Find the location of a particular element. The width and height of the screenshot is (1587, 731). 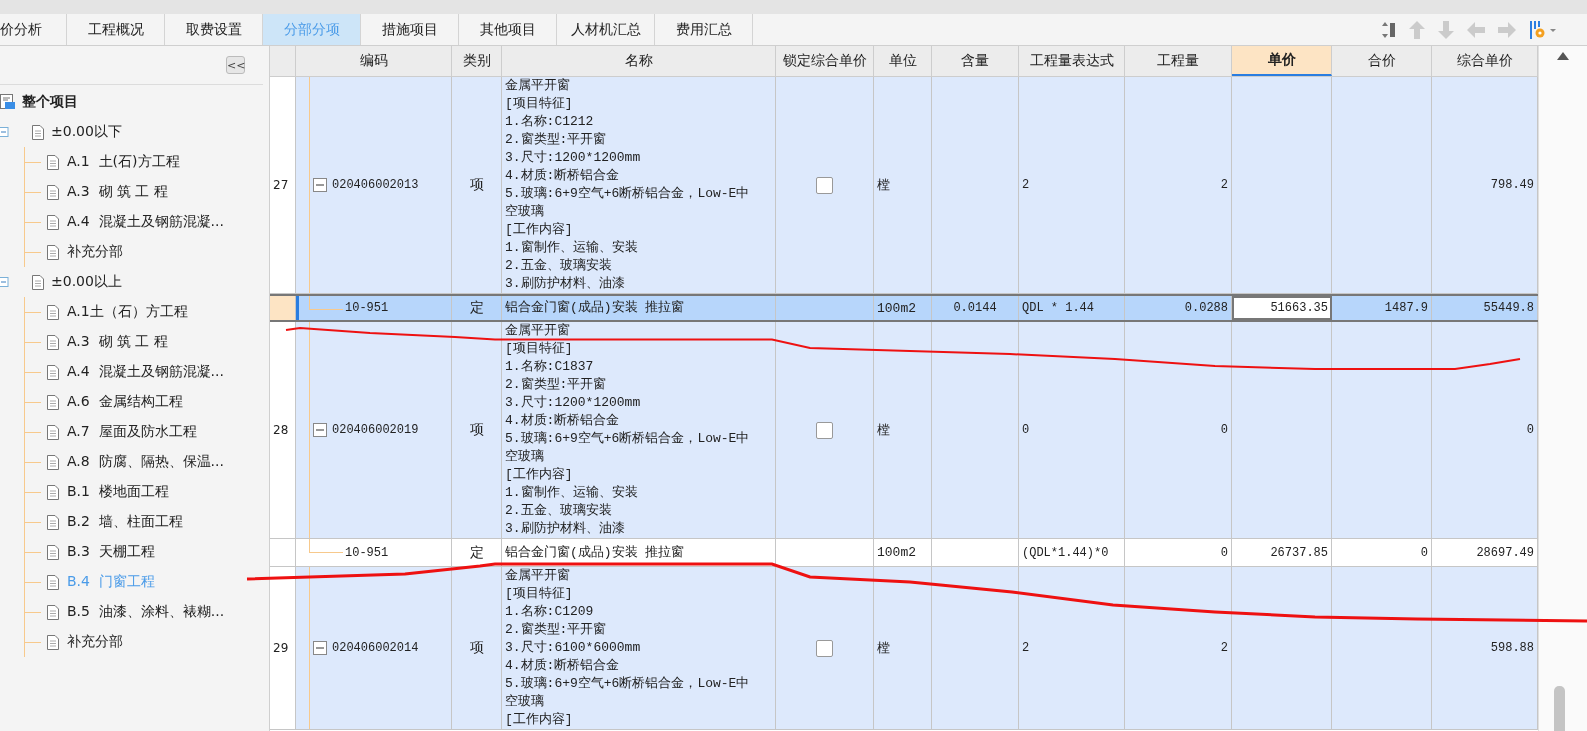

tree-item: ±0.00以上 is located at coordinates (86, 282).